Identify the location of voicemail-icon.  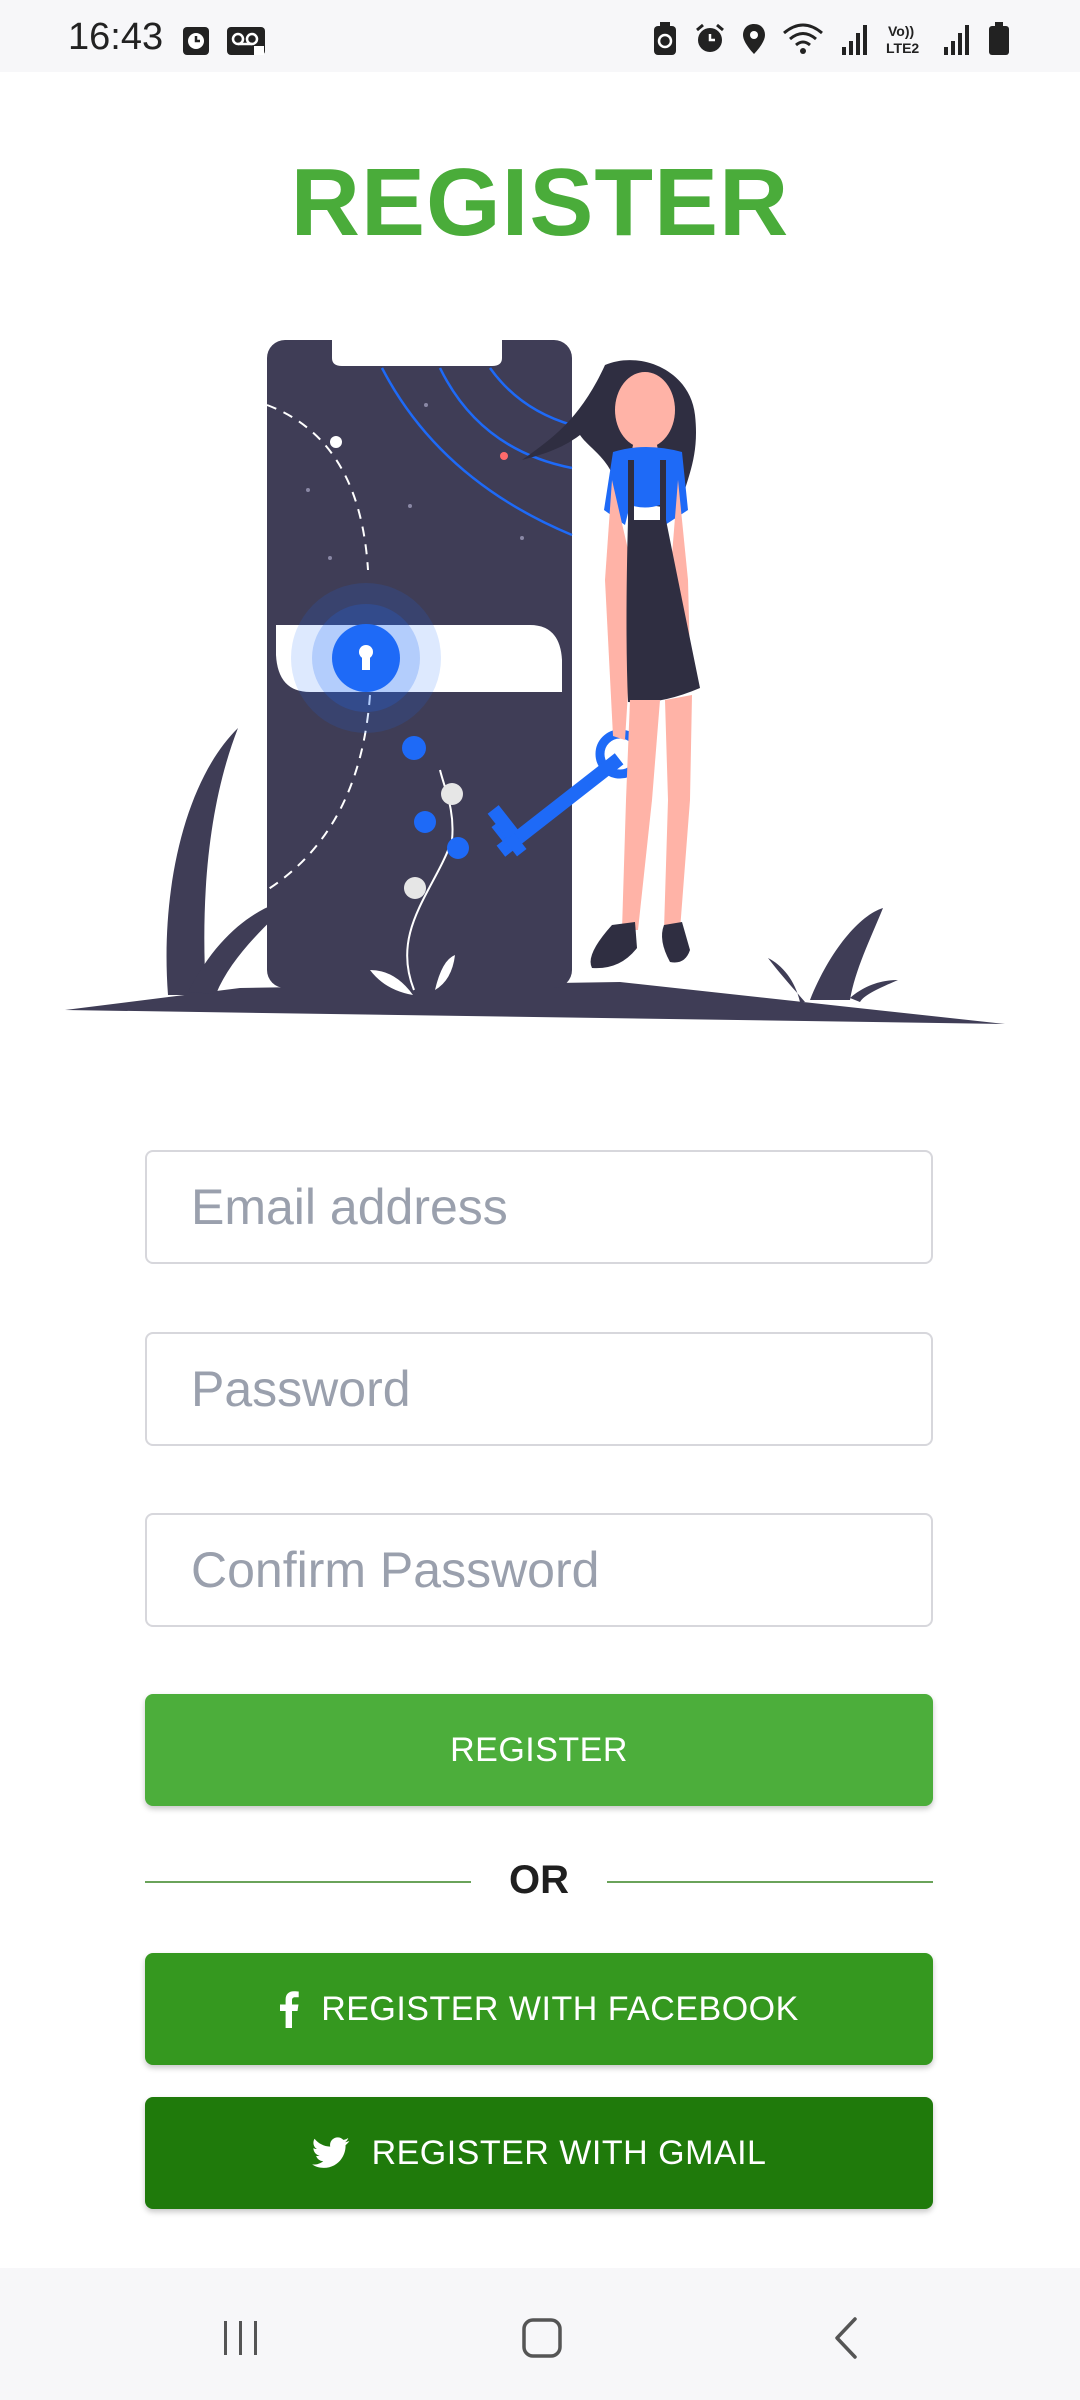
(246, 41).